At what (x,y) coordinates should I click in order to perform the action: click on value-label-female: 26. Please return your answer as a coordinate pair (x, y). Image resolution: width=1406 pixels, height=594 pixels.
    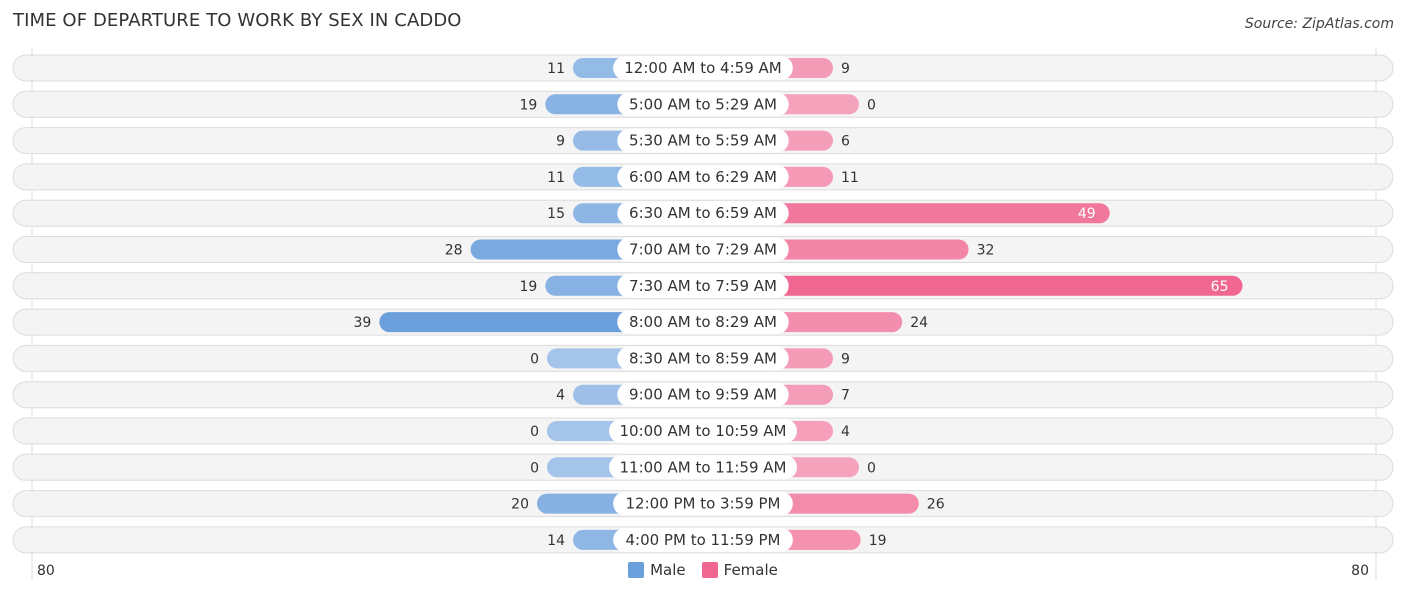
    Looking at the image, I should click on (936, 505).